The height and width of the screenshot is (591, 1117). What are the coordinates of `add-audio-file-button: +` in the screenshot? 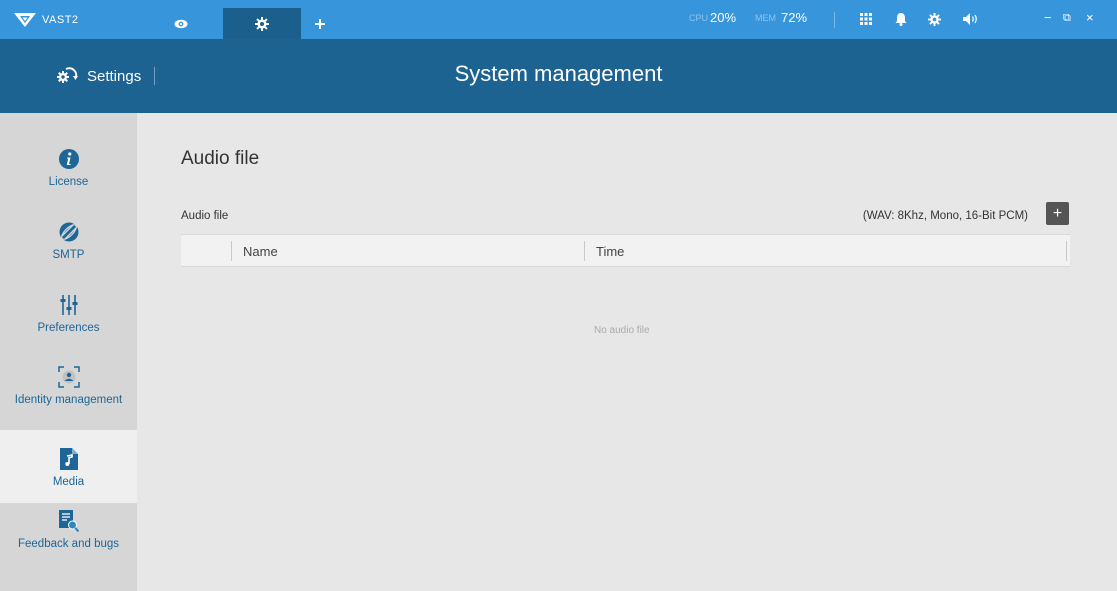 It's located at (1057, 213).